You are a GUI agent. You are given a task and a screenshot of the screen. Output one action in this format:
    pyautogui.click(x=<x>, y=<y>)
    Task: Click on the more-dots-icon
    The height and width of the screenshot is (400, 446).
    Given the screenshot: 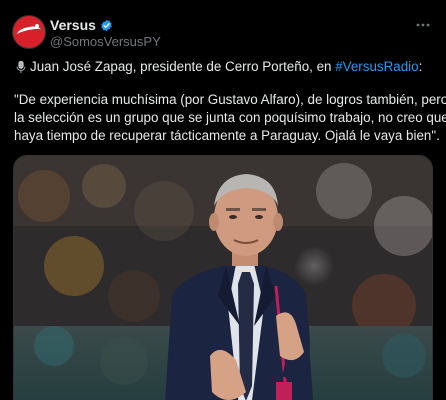 What is the action you would take?
    pyautogui.click(x=423, y=25)
    